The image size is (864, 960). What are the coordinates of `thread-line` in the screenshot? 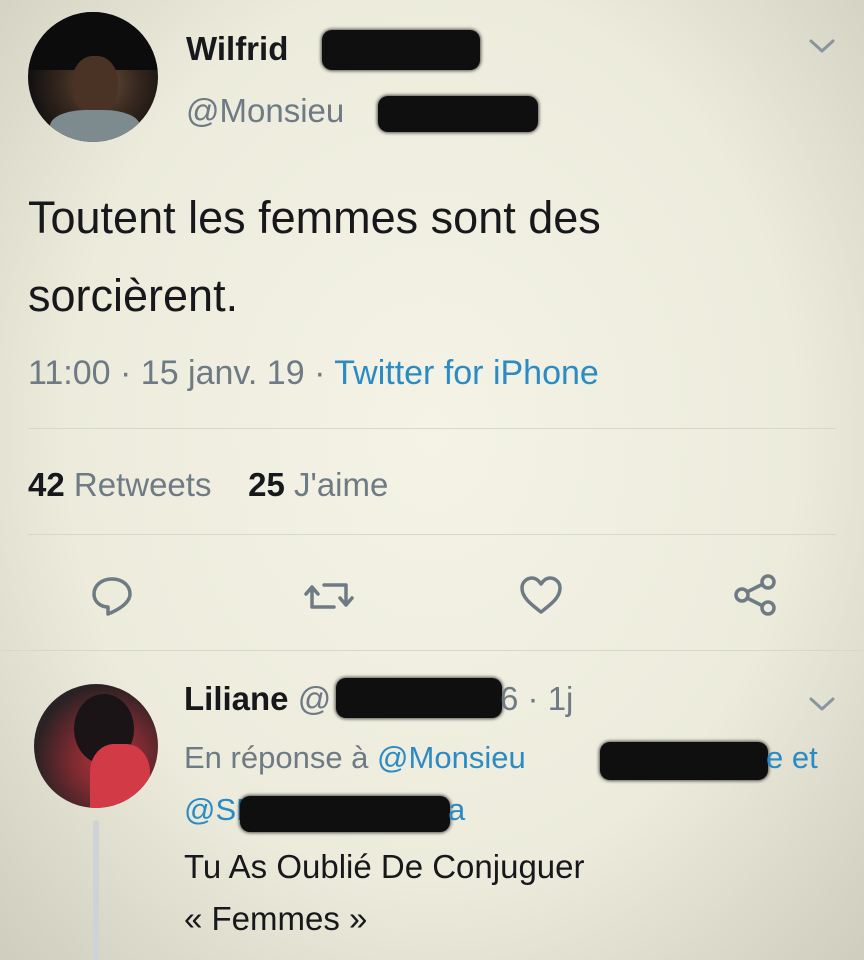 It's located at (96, 890).